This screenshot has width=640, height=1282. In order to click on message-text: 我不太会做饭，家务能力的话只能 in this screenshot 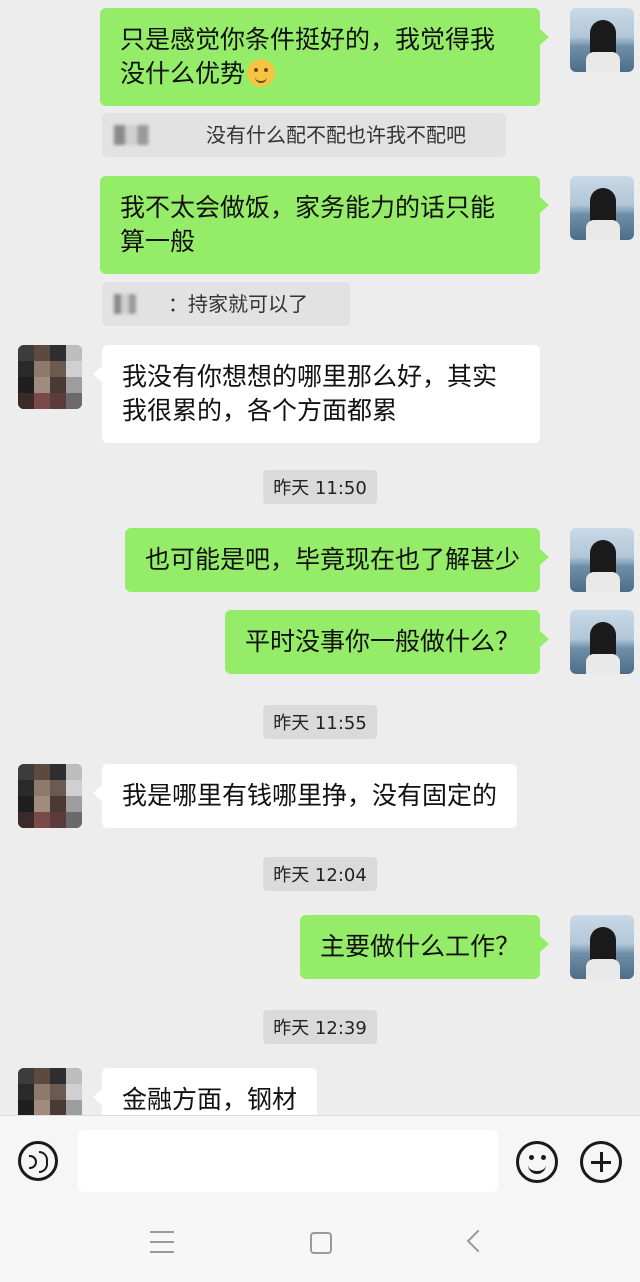, I will do `click(308, 207)`.